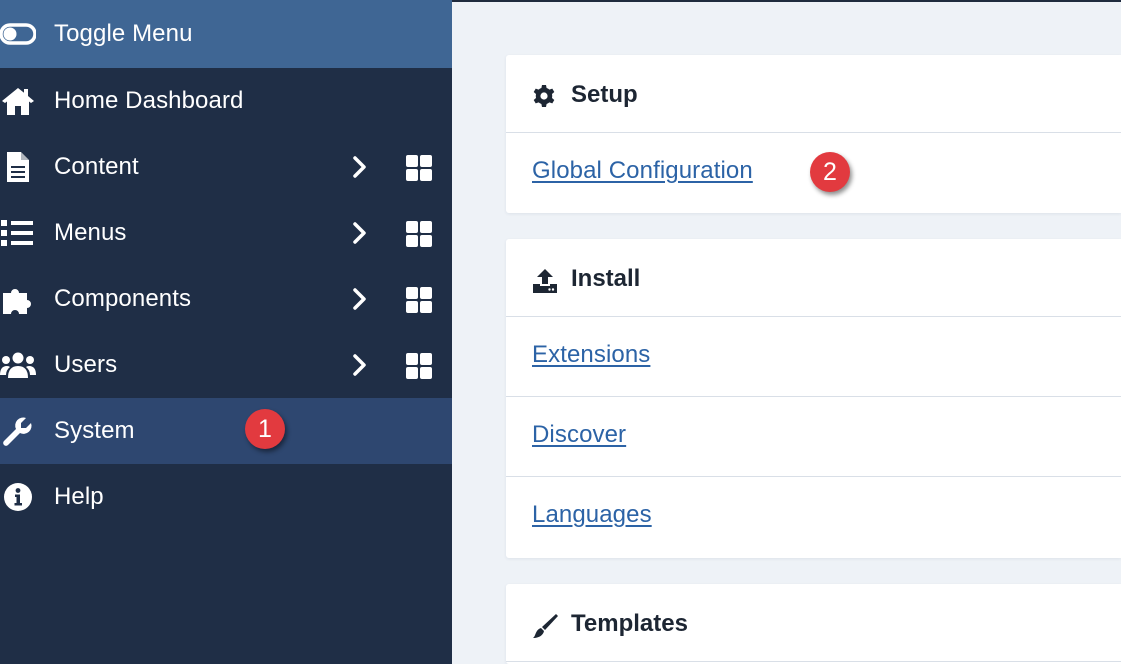 This screenshot has height=664, width=1121. What do you see at coordinates (18, 233) in the screenshot?
I see `list-icon` at bounding box center [18, 233].